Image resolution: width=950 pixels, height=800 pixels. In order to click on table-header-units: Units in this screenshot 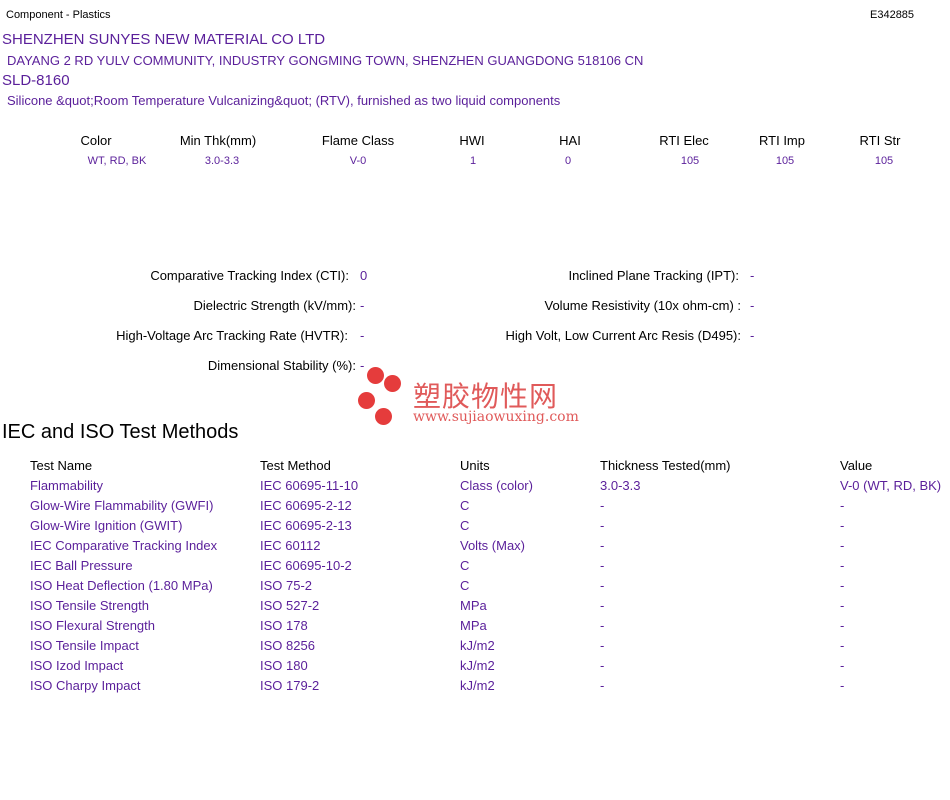, I will do `click(475, 465)`.